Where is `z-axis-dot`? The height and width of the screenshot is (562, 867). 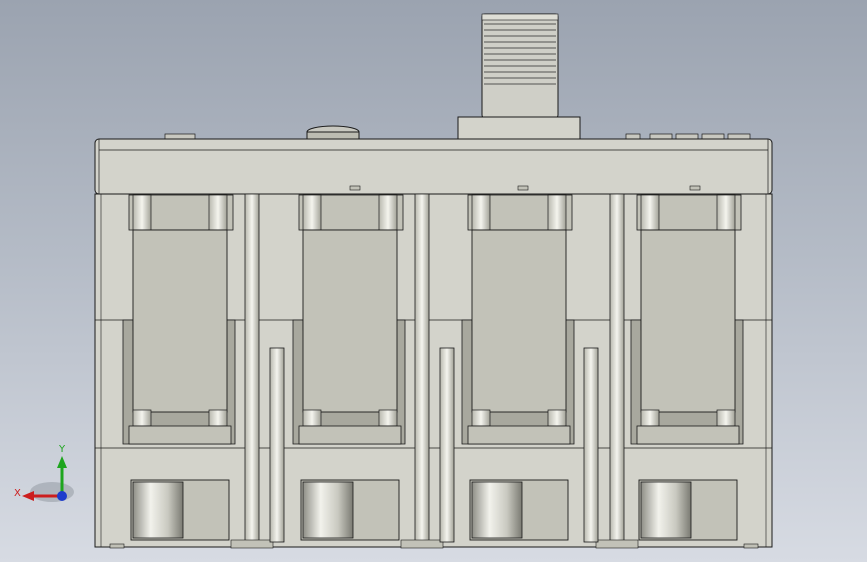 z-axis-dot is located at coordinates (62, 496).